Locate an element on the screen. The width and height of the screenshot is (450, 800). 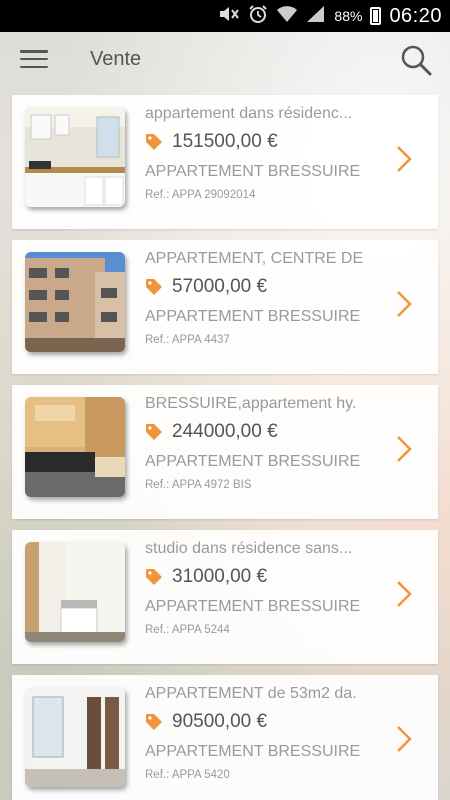
listing-title: APPARTEMENT, CENTRE DE is located at coordinates (254, 258).